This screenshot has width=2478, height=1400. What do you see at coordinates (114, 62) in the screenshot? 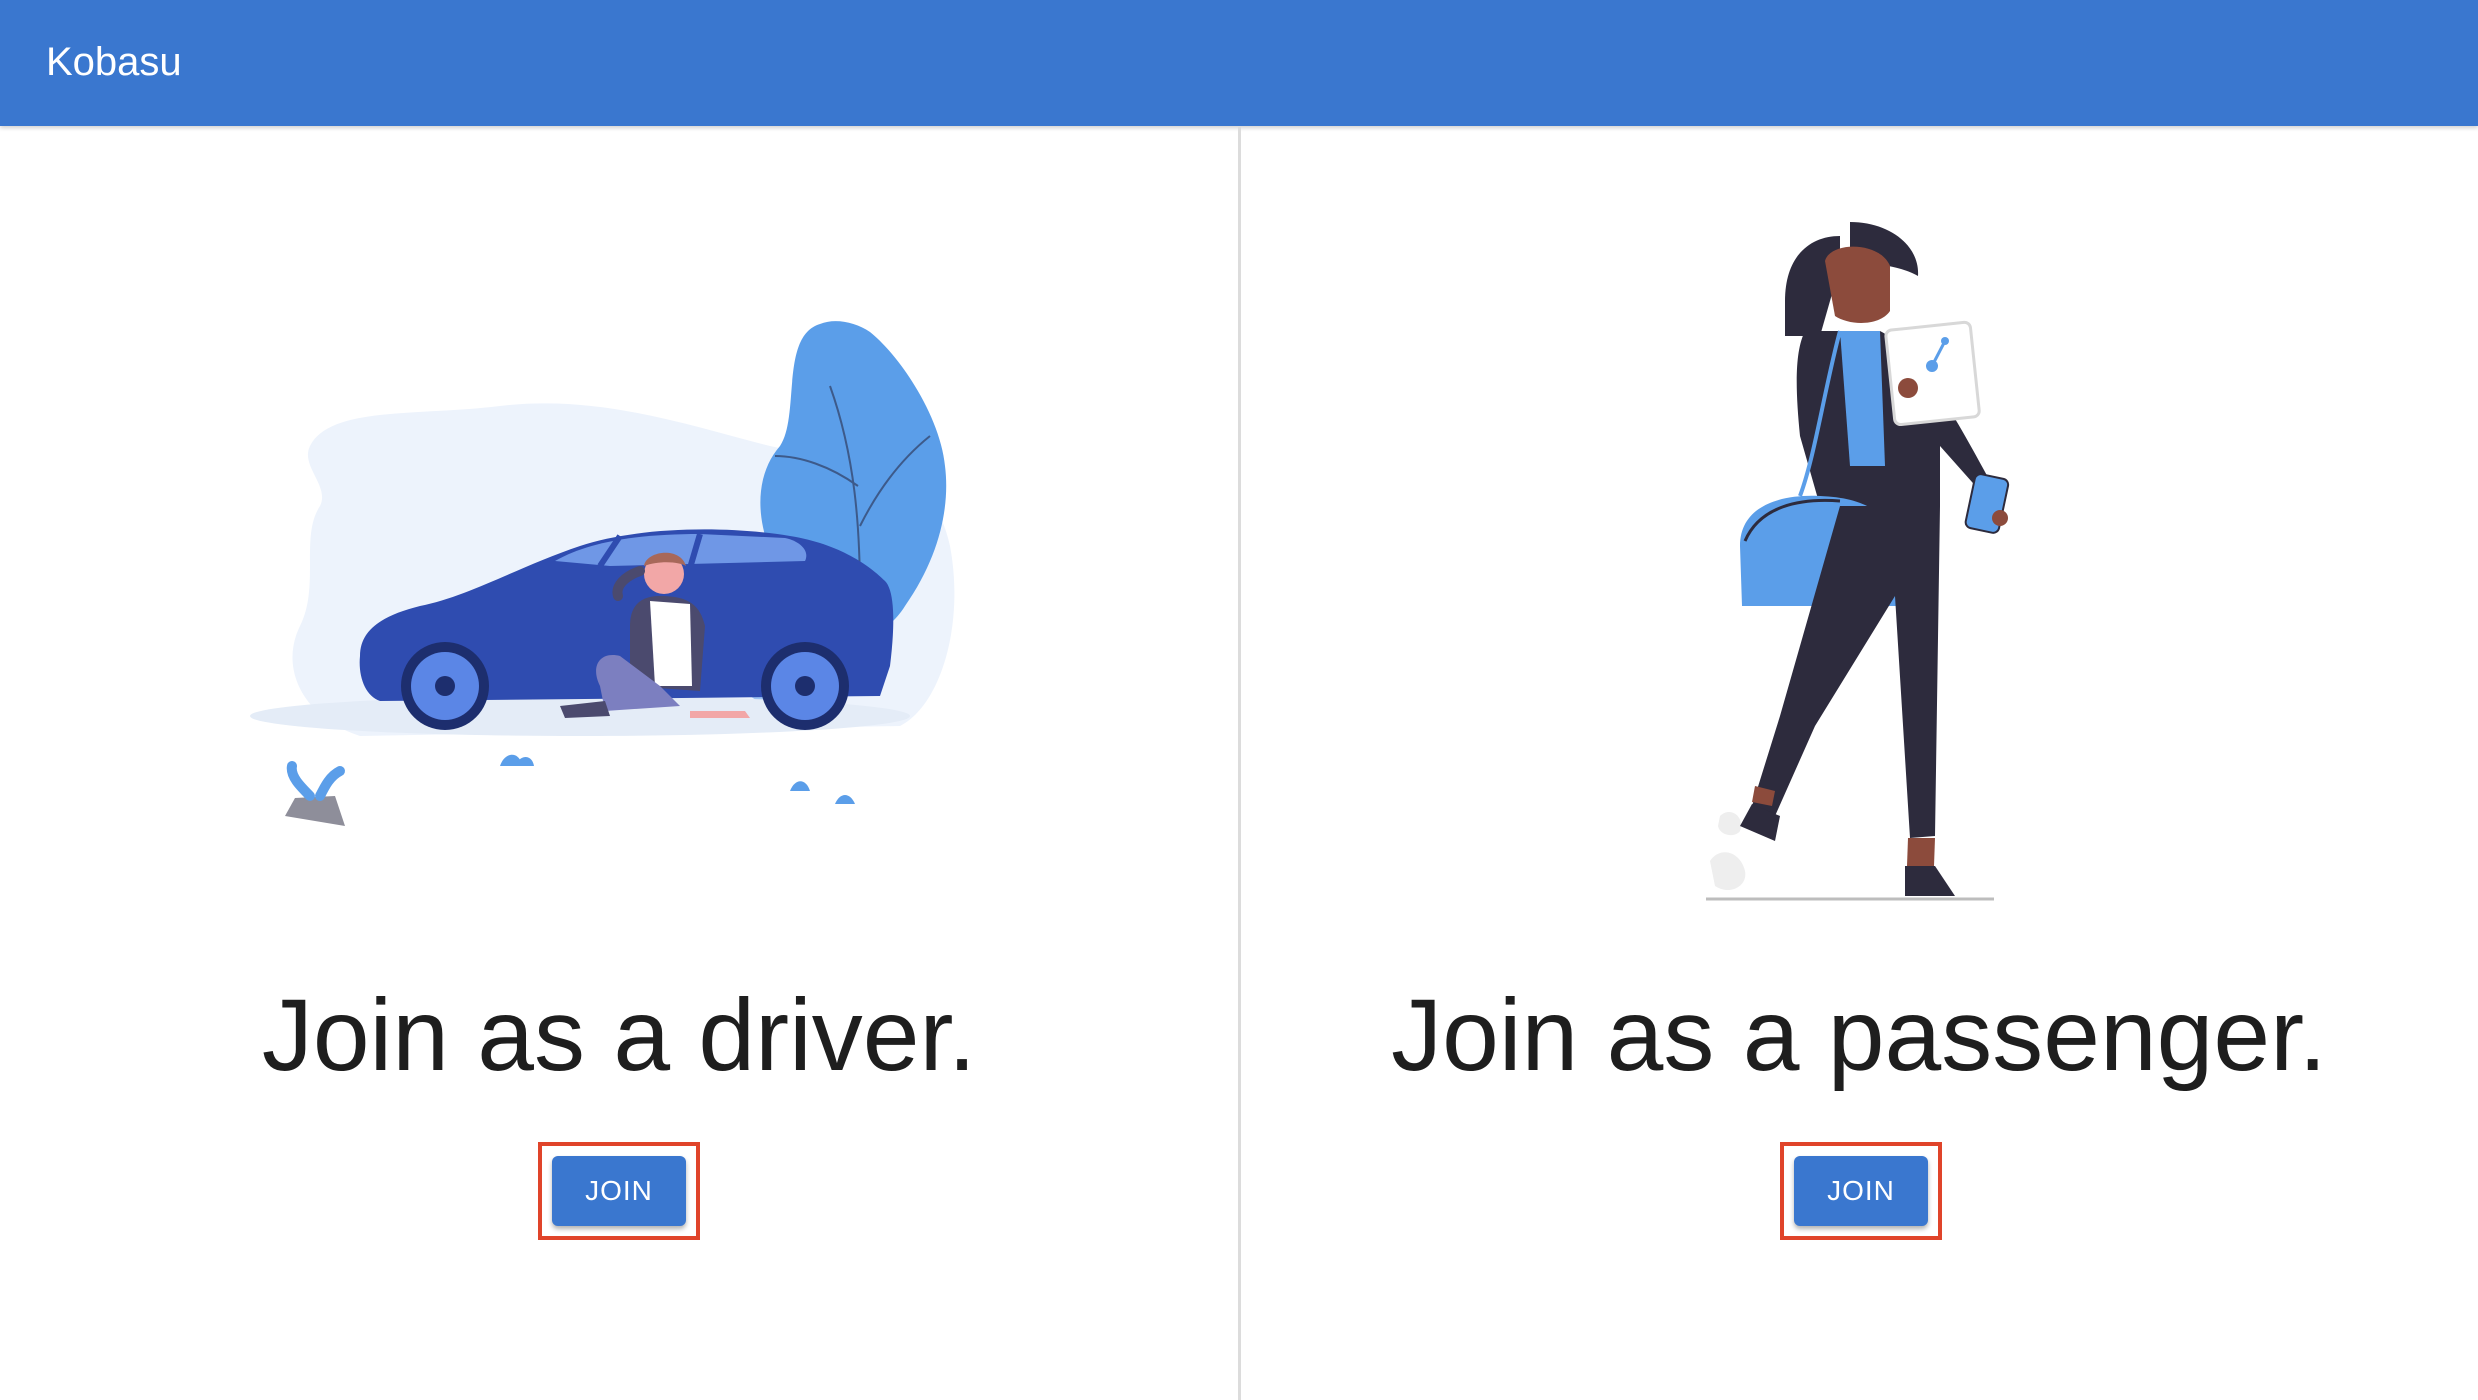
I see `app-title: Kobasu` at bounding box center [114, 62].